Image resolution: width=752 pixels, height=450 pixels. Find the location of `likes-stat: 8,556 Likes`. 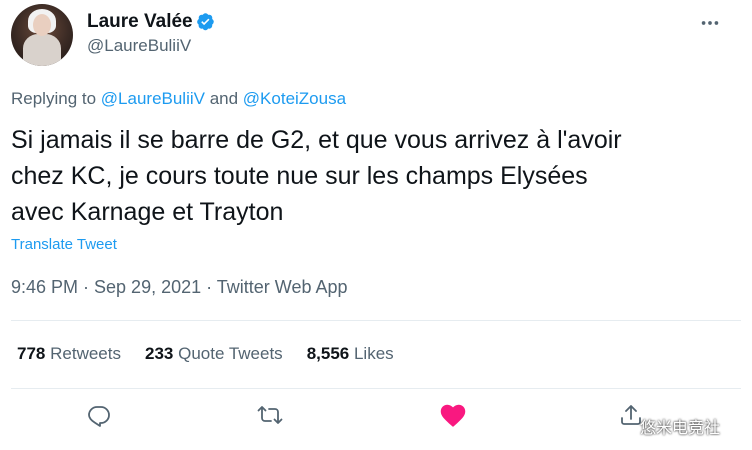

likes-stat: 8,556 Likes is located at coordinates (350, 354).